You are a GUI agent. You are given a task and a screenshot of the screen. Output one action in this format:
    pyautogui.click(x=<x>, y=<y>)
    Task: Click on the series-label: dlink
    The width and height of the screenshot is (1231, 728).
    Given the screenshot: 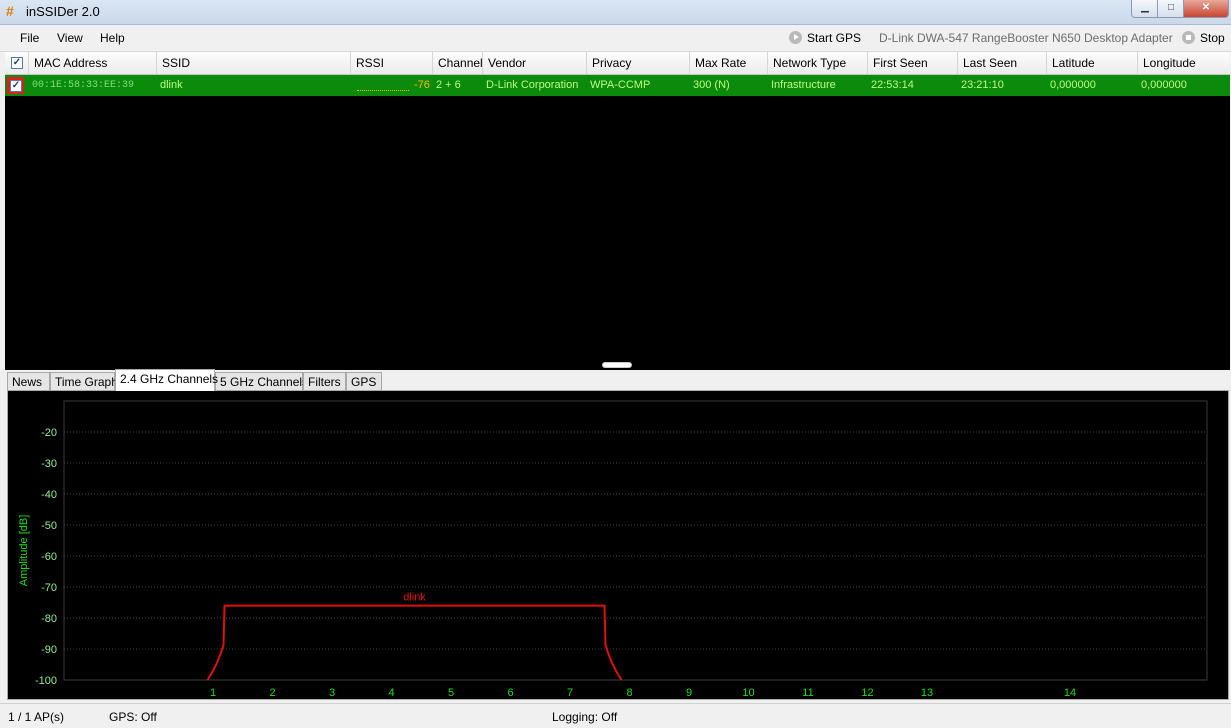 What is the action you would take?
    pyautogui.click(x=414, y=598)
    